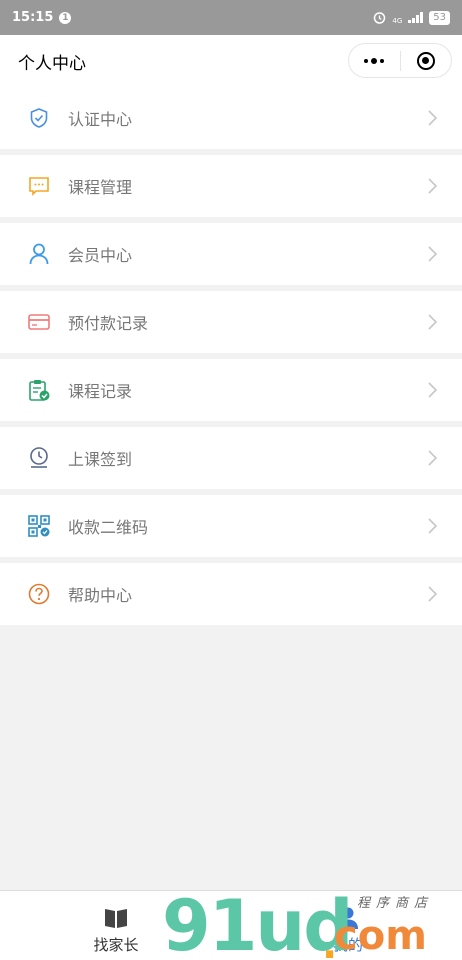  What do you see at coordinates (39, 594) in the screenshot?
I see `help-circle-icon` at bounding box center [39, 594].